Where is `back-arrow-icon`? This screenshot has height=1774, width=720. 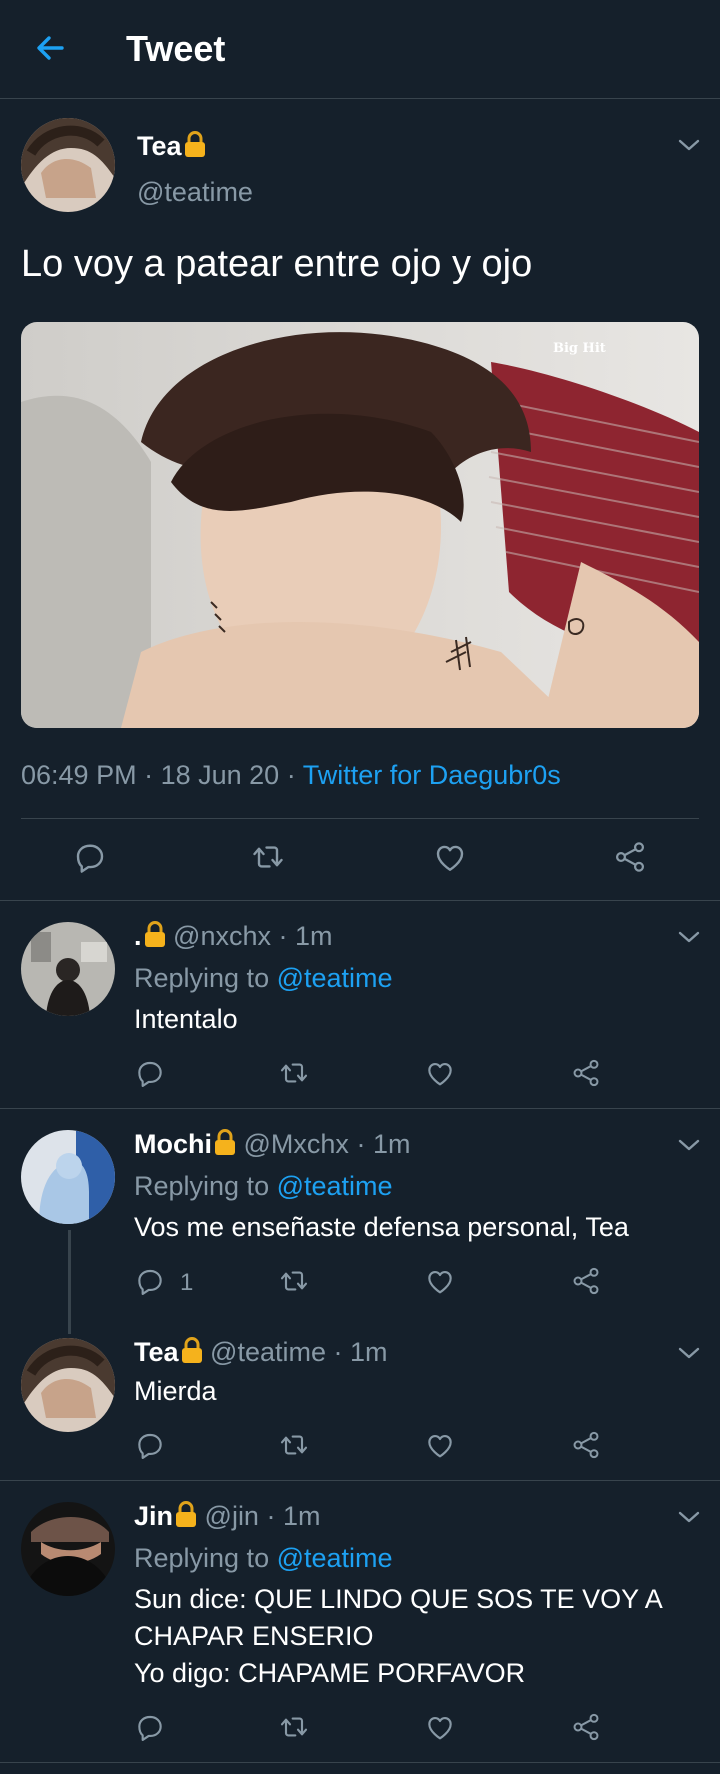
back-arrow-icon is located at coordinates (50, 48).